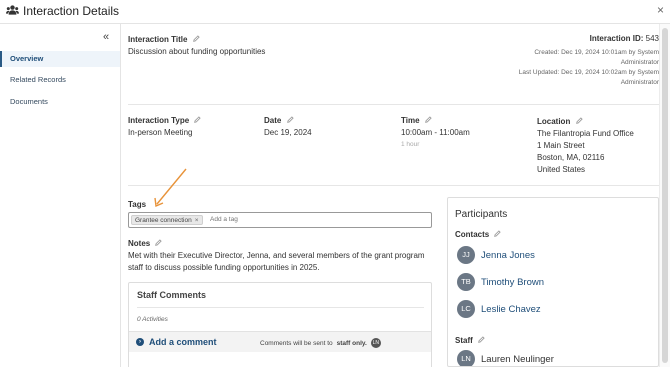 The image size is (670, 367). What do you see at coordinates (183, 342) in the screenshot?
I see `add-comment-label: Add a comment` at bounding box center [183, 342].